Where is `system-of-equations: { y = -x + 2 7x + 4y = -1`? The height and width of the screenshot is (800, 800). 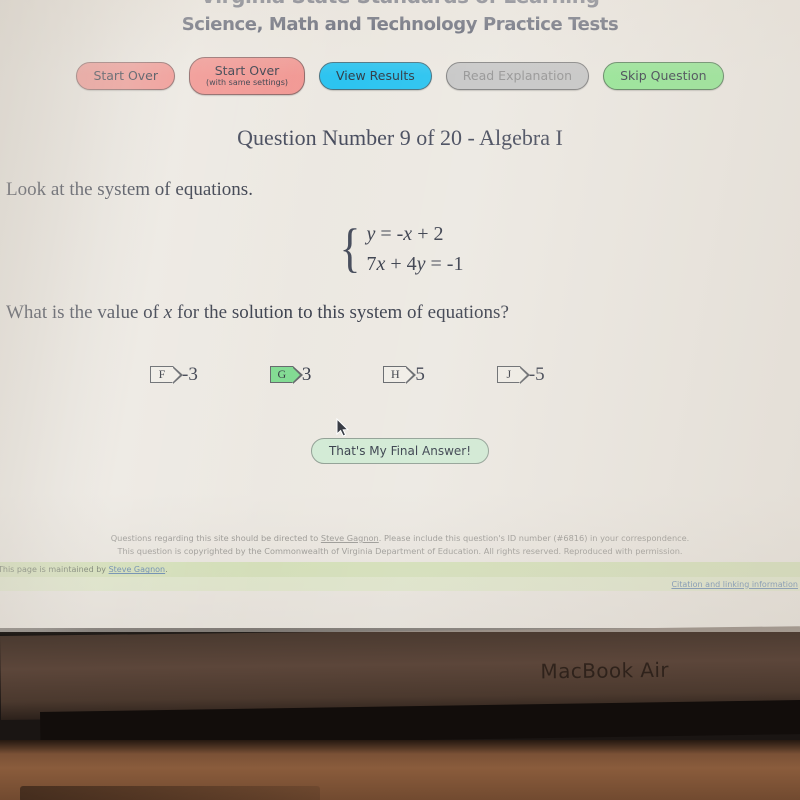 system-of-equations: { y = -x + 2 7x + 4y = -1 is located at coordinates (400, 247).